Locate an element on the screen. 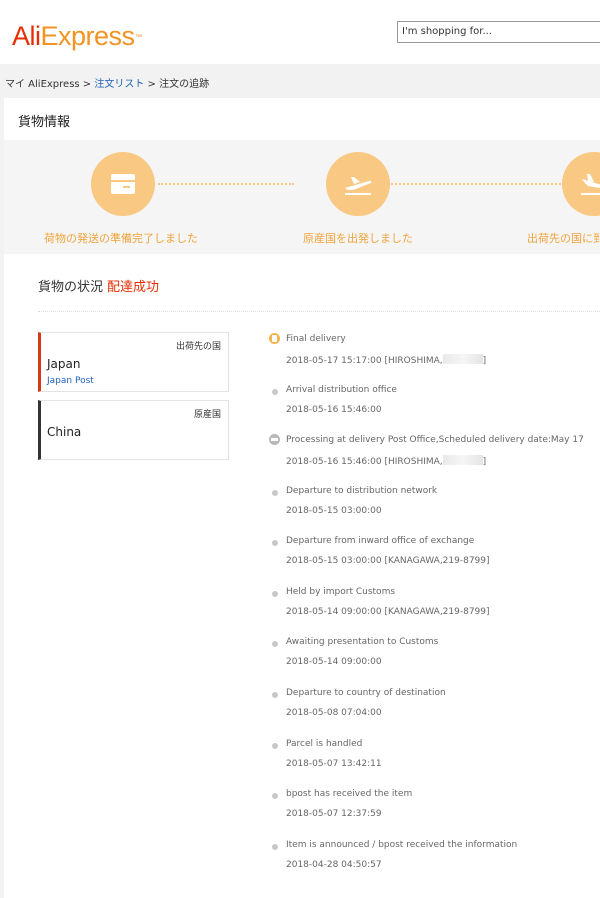 This screenshot has width=600, height=898. event-time: 2018-04-28 04:50:57 is located at coordinates (334, 865).